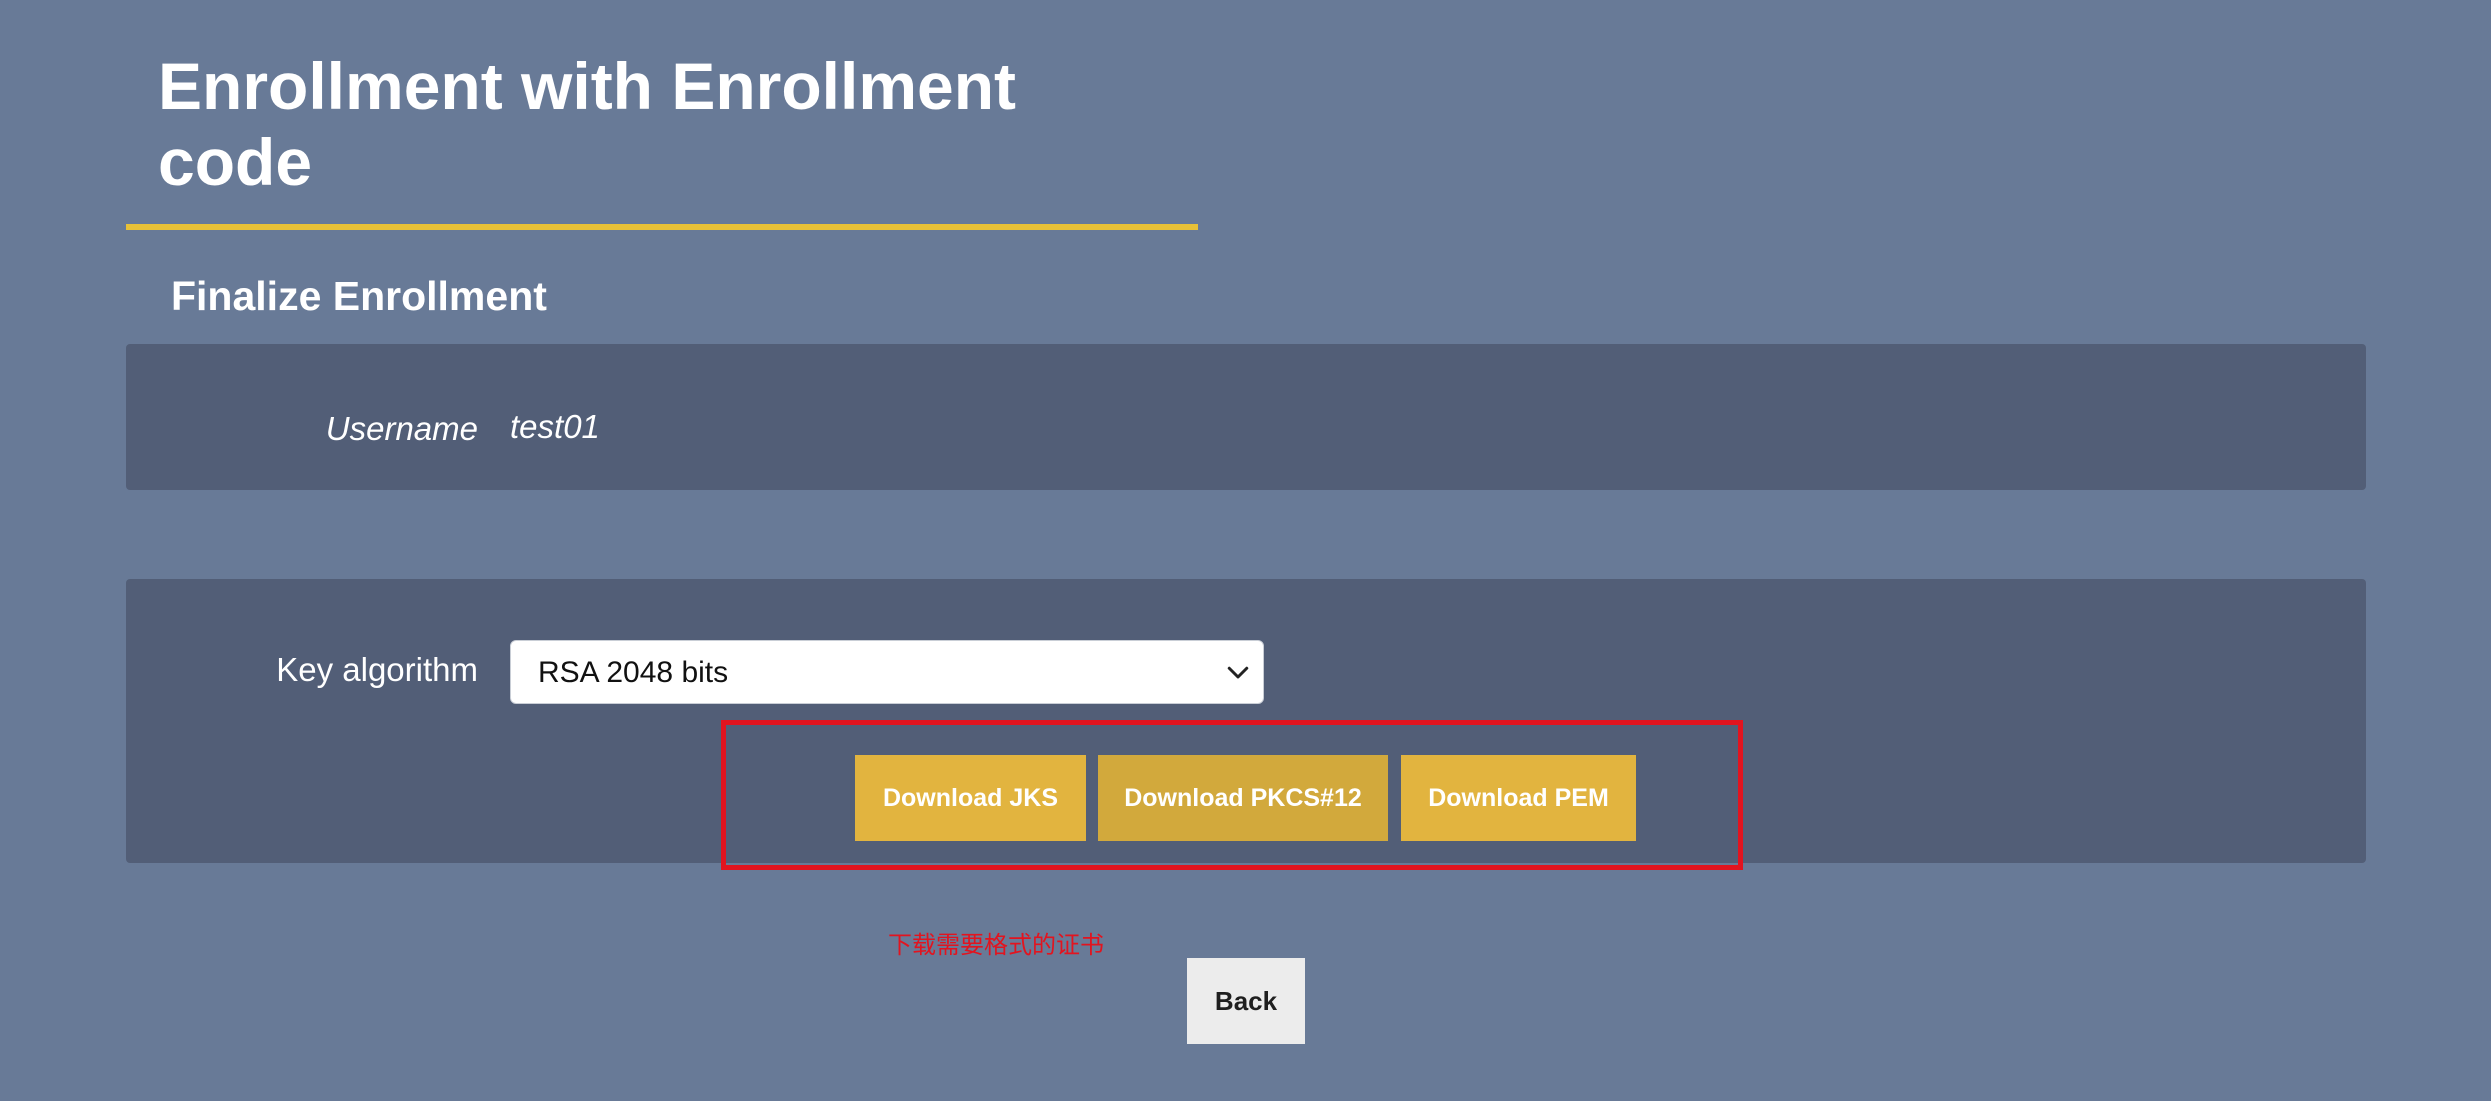 This screenshot has height=1101, width=2491. Describe the element at coordinates (633, 672) in the screenshot. I see `key-algorithm-selected-value: RSA 2048 bits` at that location.